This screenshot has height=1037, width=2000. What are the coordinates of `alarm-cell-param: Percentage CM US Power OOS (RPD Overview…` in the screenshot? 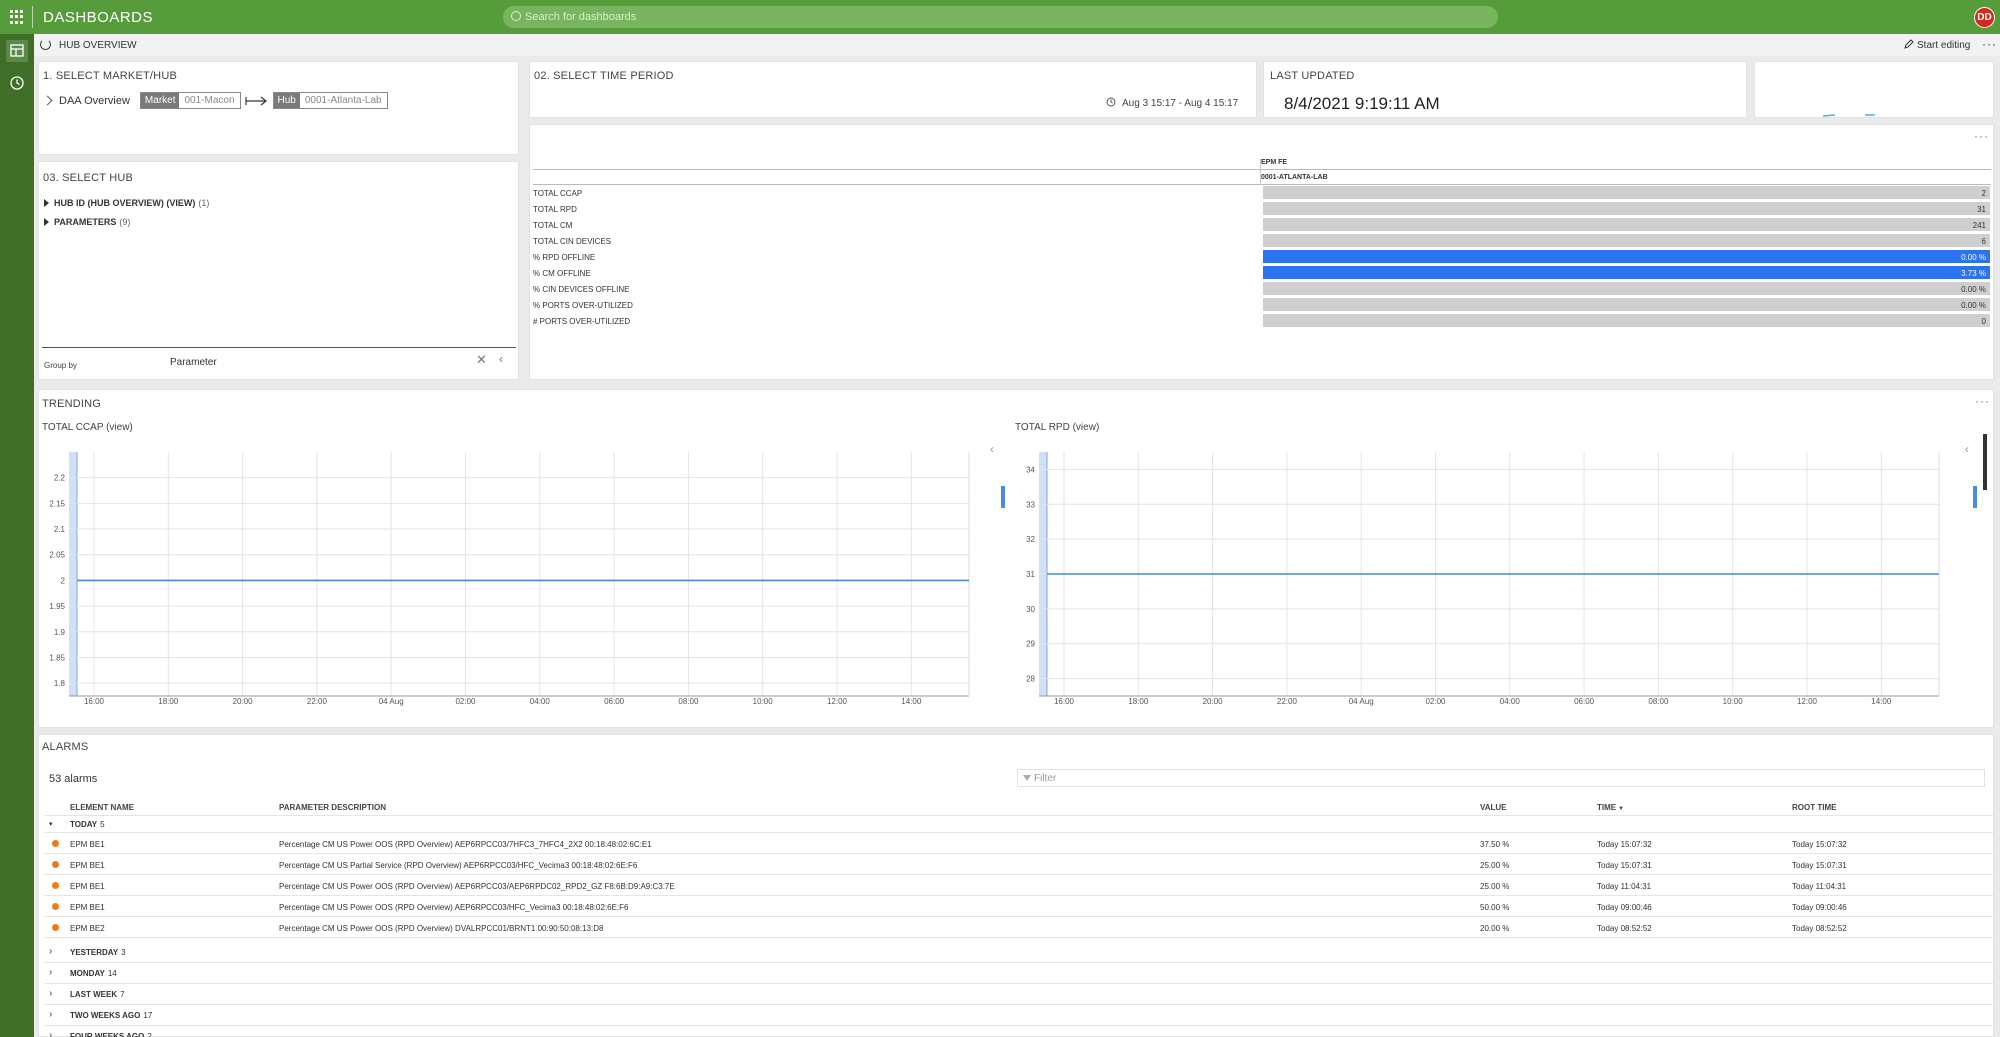 It's located at (454, 907).